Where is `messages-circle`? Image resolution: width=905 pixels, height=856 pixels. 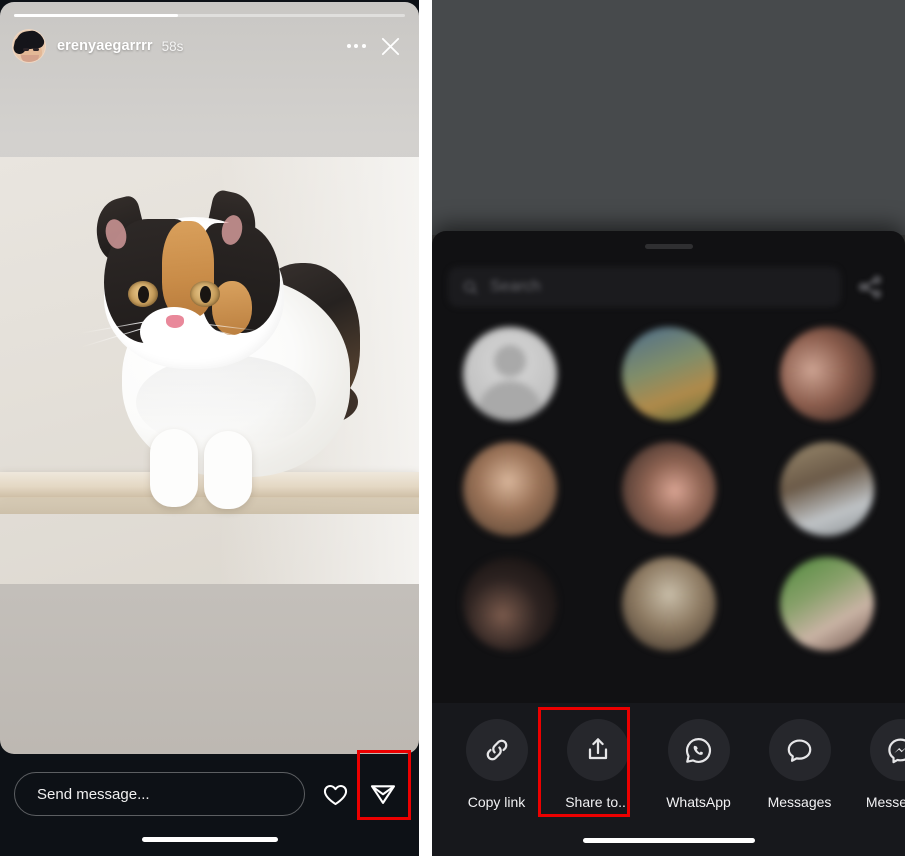
messages-circle is located at coordinates (799, 750).